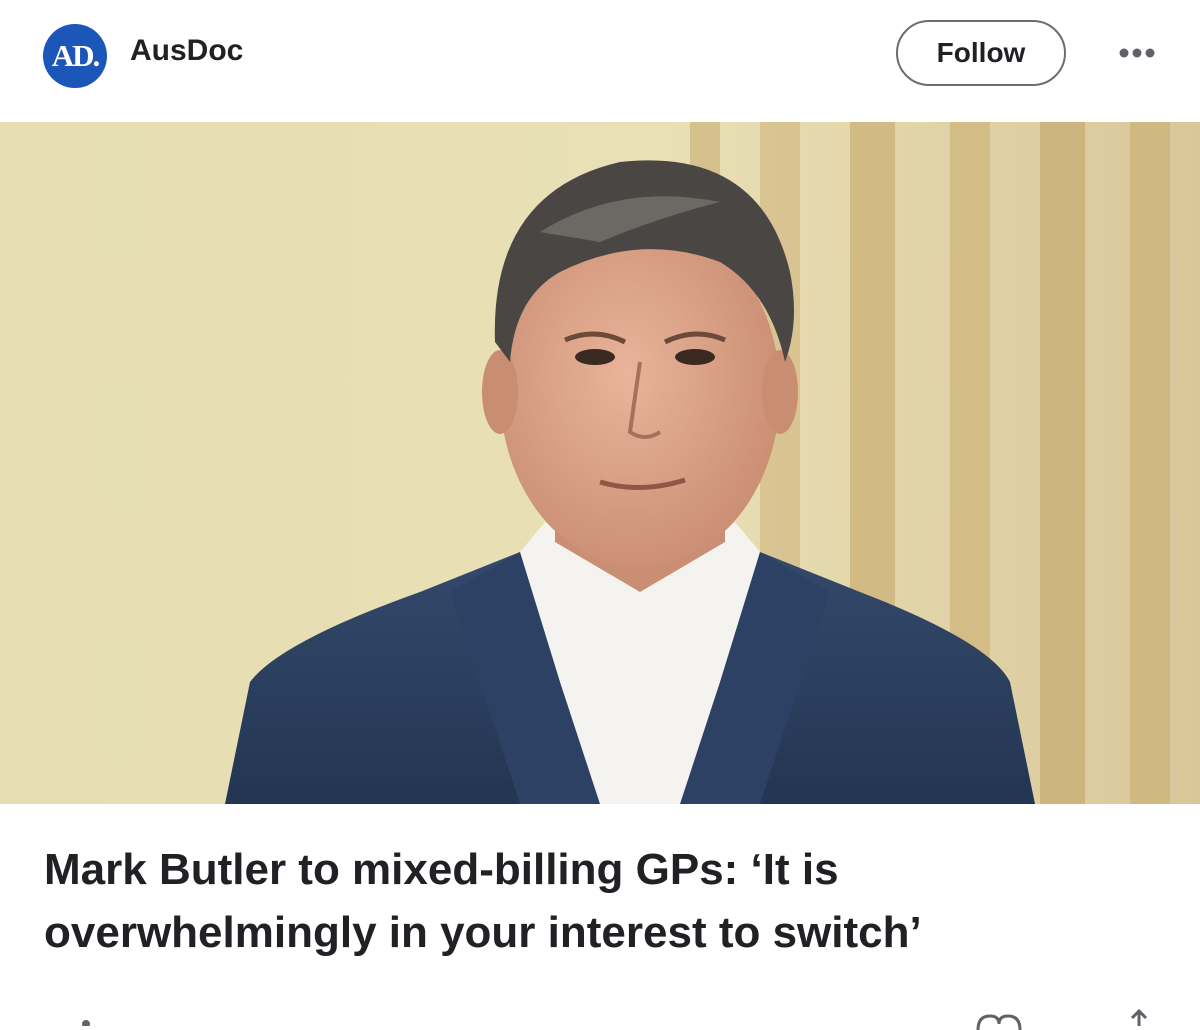  Describe the element at coordinates (186, 51) in the screenshot. I see `publisher-name: AusDoc` at that location.